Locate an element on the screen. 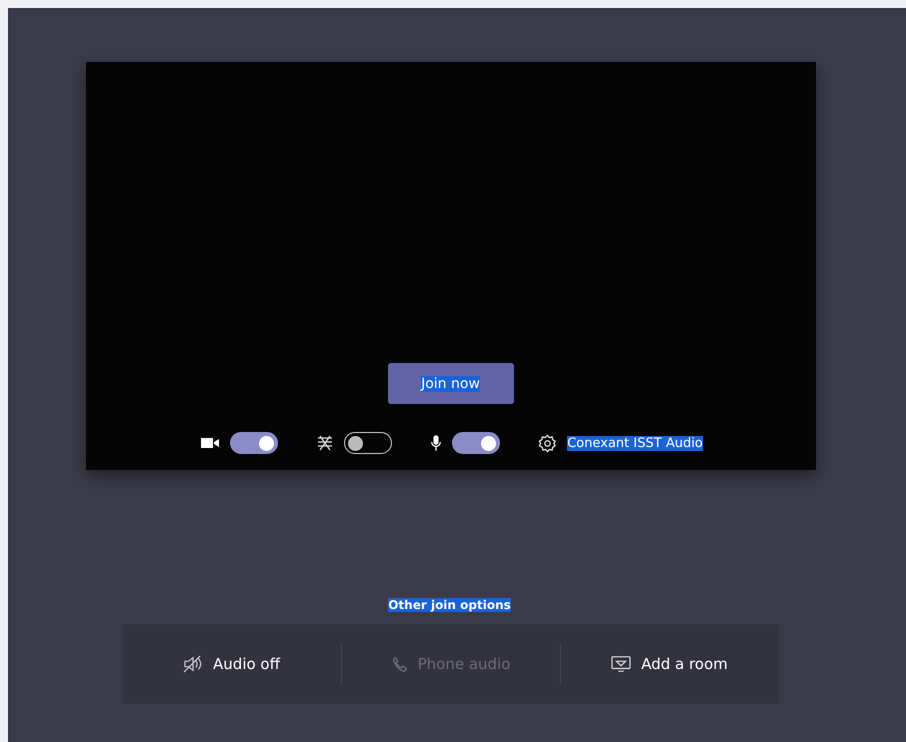 The width and height of the screenshot is (906, 742). background-blur-toggle is located at coordinates (368, 443).